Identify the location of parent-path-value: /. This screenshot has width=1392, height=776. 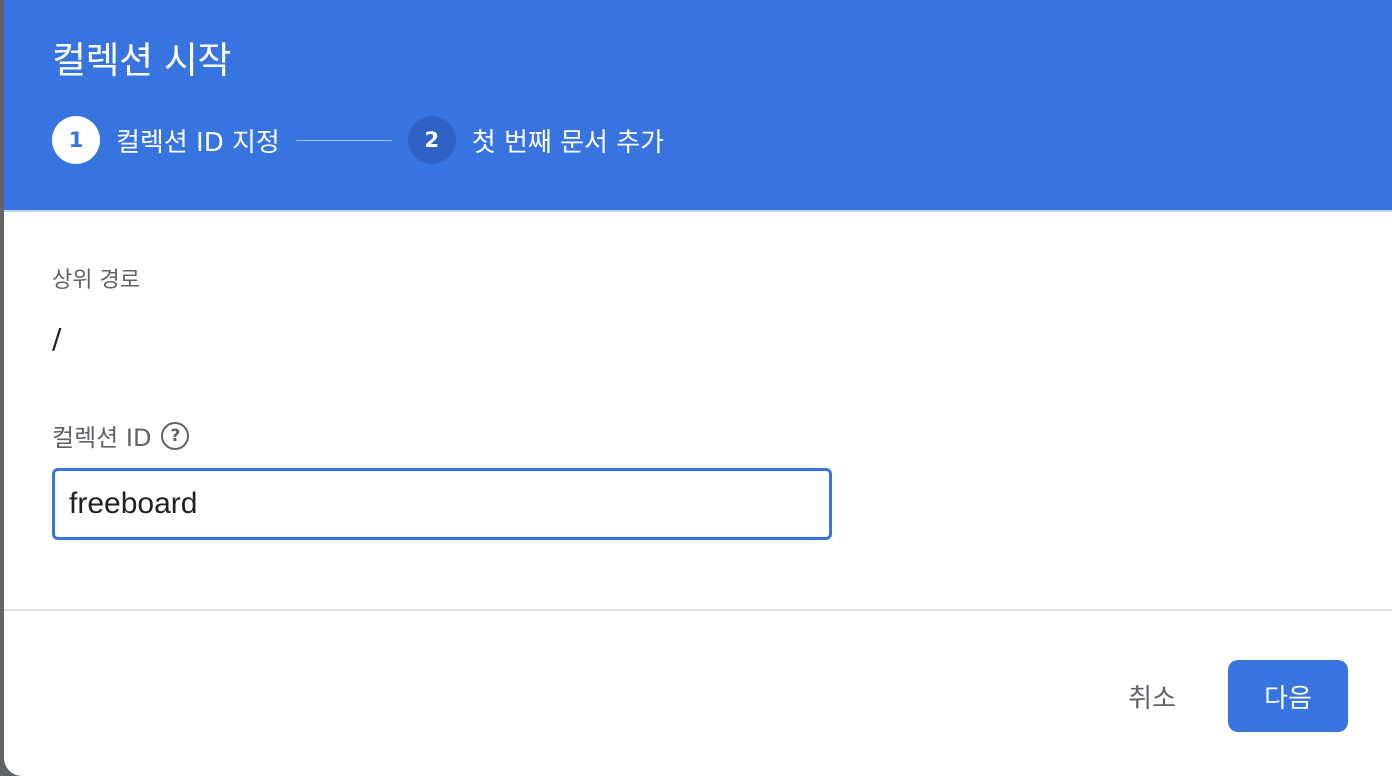
(57, 338).